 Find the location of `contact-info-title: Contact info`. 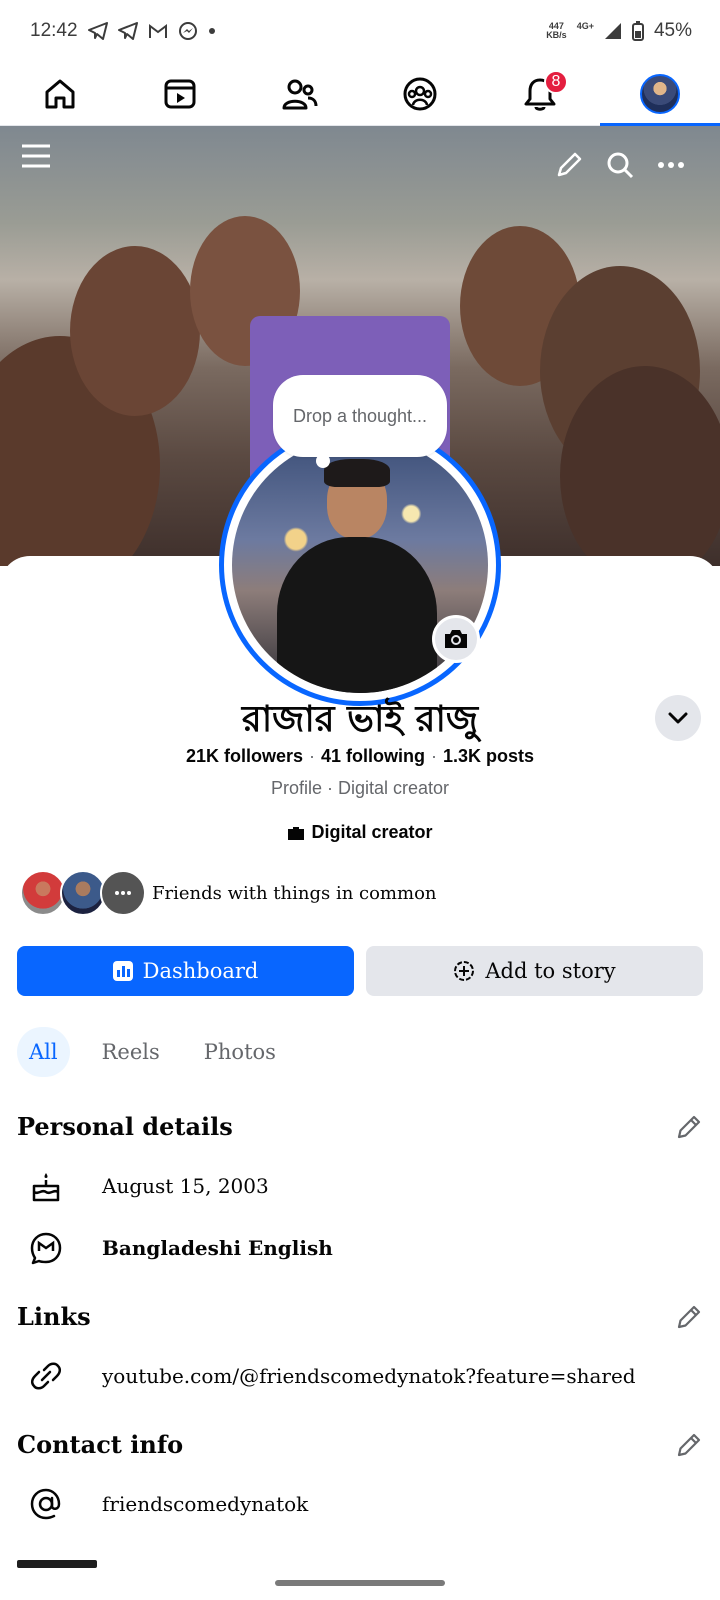

contact-info-title: Contact info is located at coordinates (100, 1444).